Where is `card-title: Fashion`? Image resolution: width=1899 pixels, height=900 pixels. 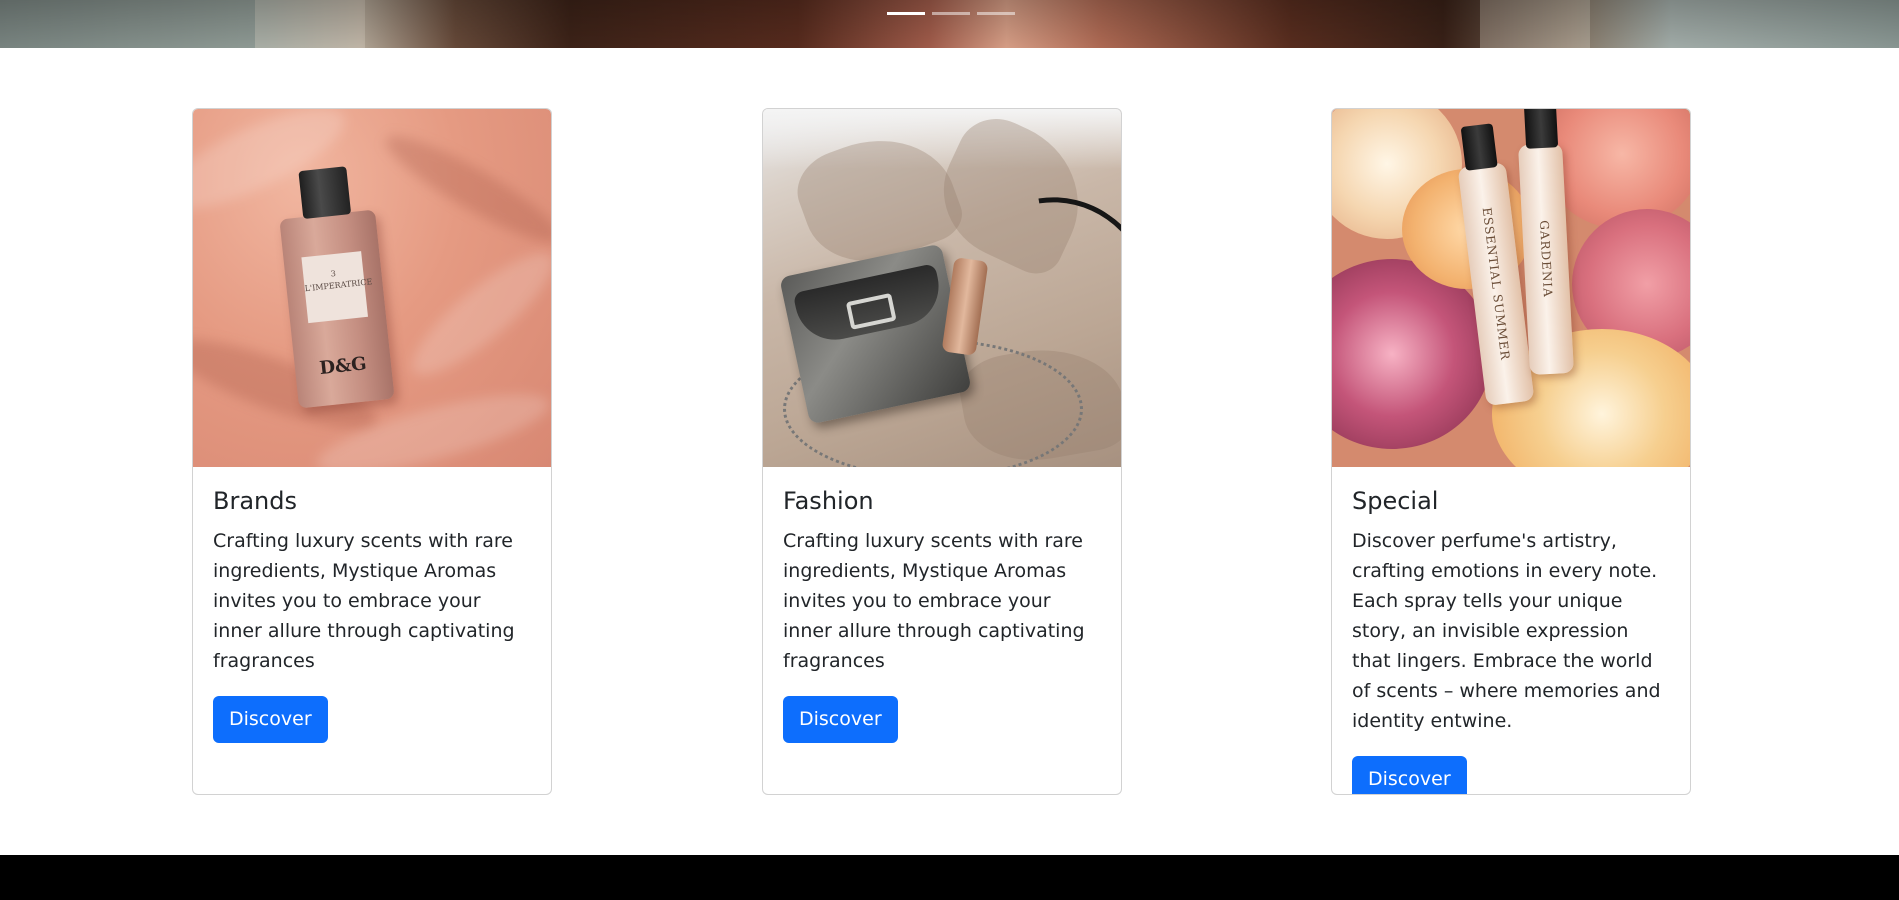 card-title: Fashion is located at coordinates (828, 501).